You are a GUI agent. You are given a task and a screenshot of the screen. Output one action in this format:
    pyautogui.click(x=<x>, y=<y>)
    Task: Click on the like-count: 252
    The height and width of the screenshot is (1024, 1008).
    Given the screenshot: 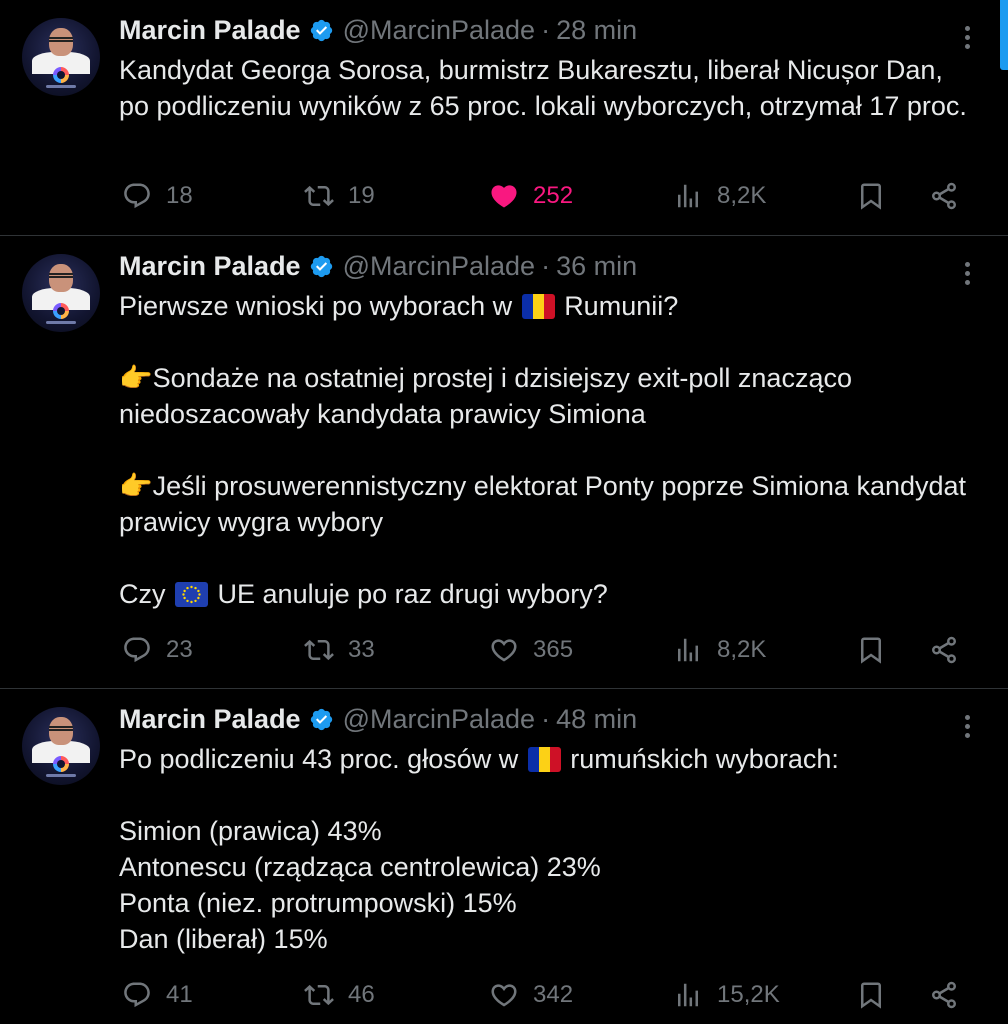 What is the action you would take?
    pyautogui.click(x=553, y=195)
    